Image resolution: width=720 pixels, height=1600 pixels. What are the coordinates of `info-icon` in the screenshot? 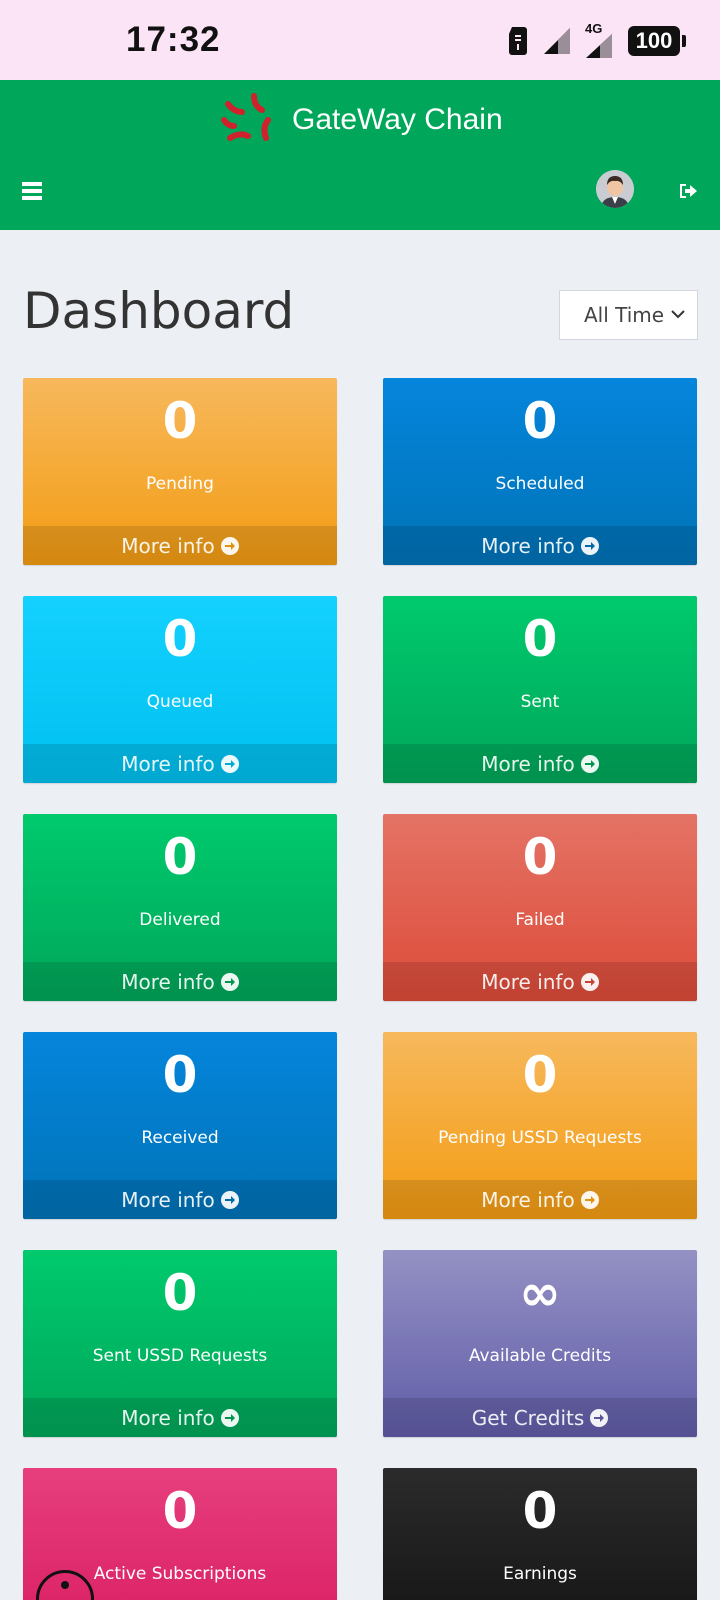 It's located at (65, 1585).